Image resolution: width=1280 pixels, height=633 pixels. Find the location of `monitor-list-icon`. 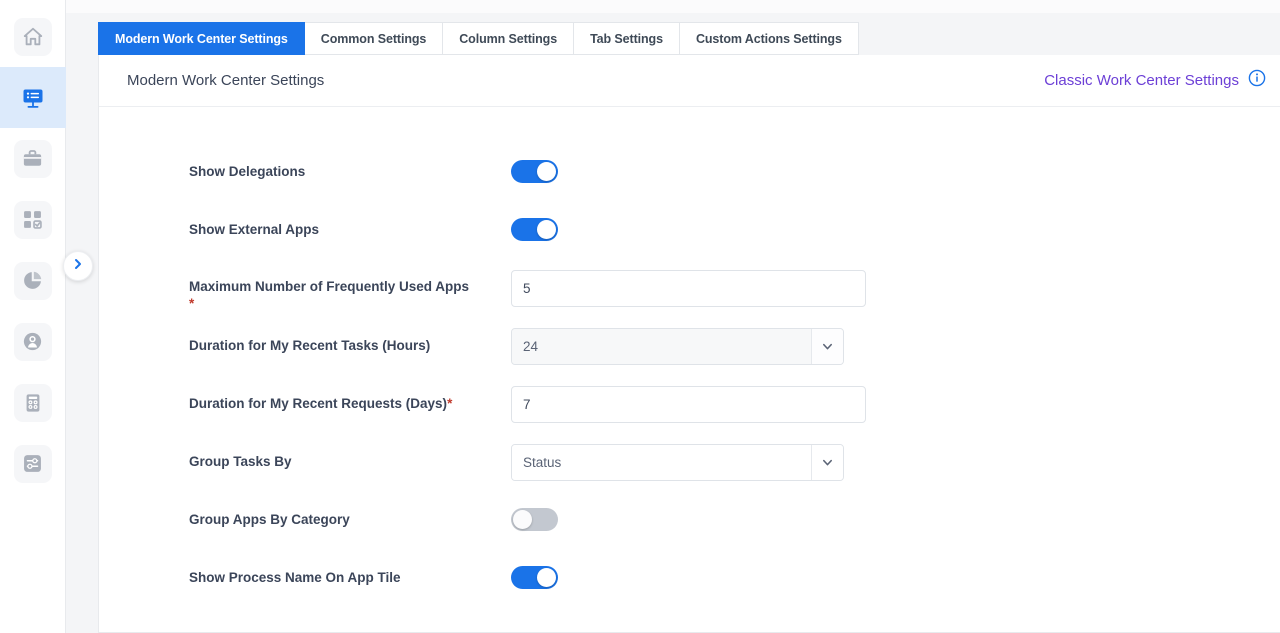

monitor-list-icon is located at coordinates (33, 98).